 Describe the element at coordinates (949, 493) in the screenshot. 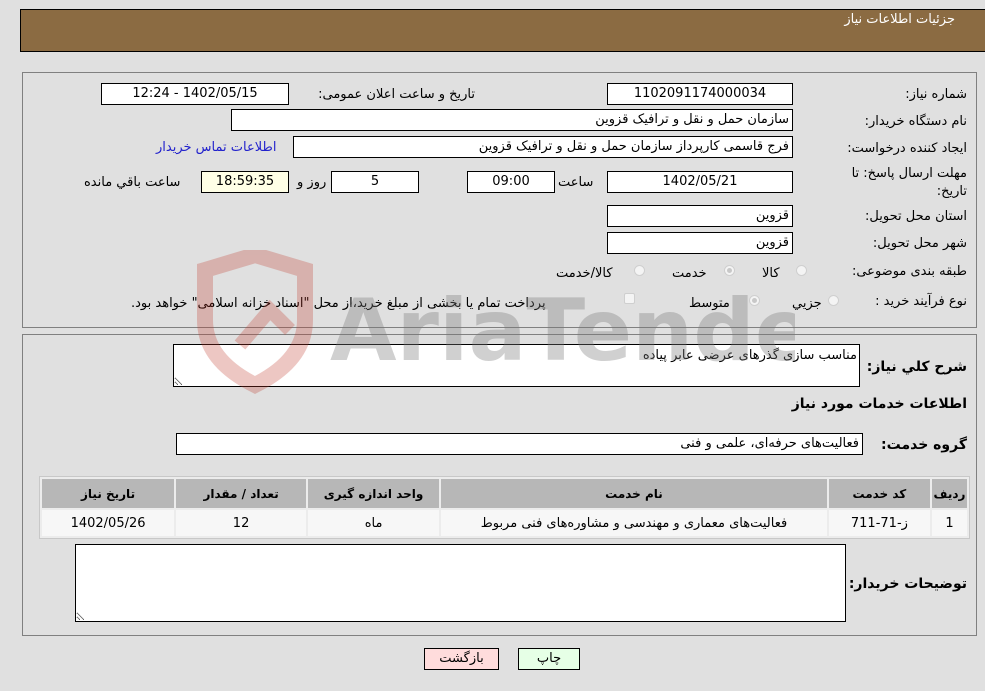

I see `col-header-row-number: ردیف` at that location.